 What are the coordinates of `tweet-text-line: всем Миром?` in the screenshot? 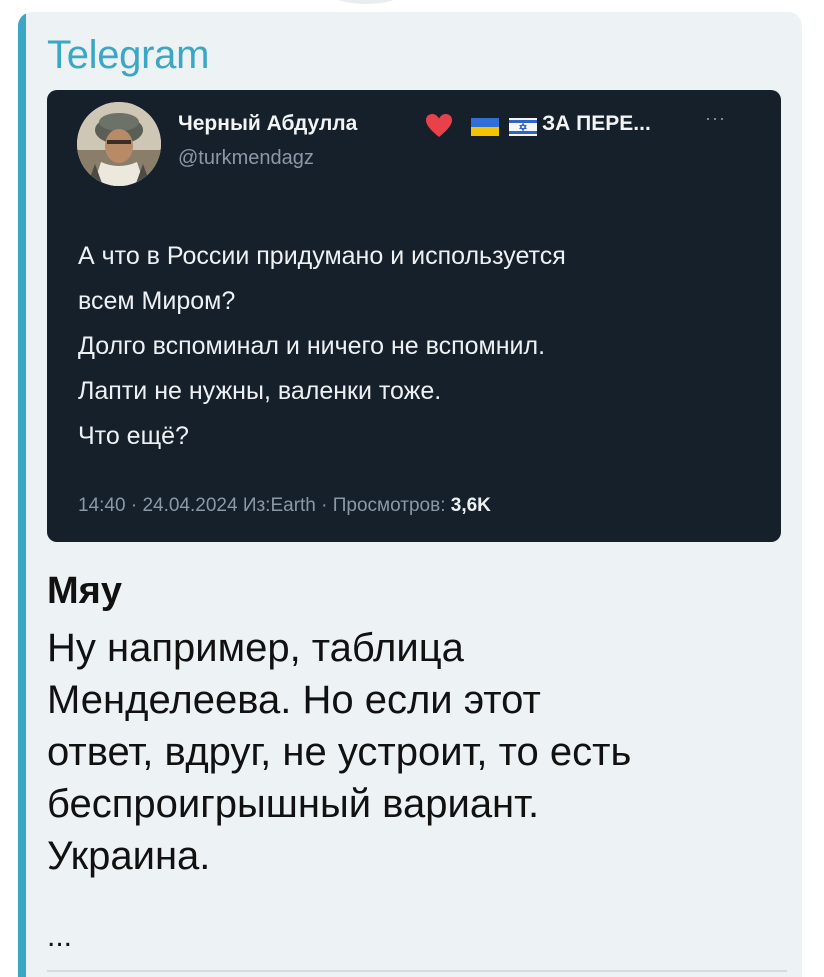 It's located at (157, 301).